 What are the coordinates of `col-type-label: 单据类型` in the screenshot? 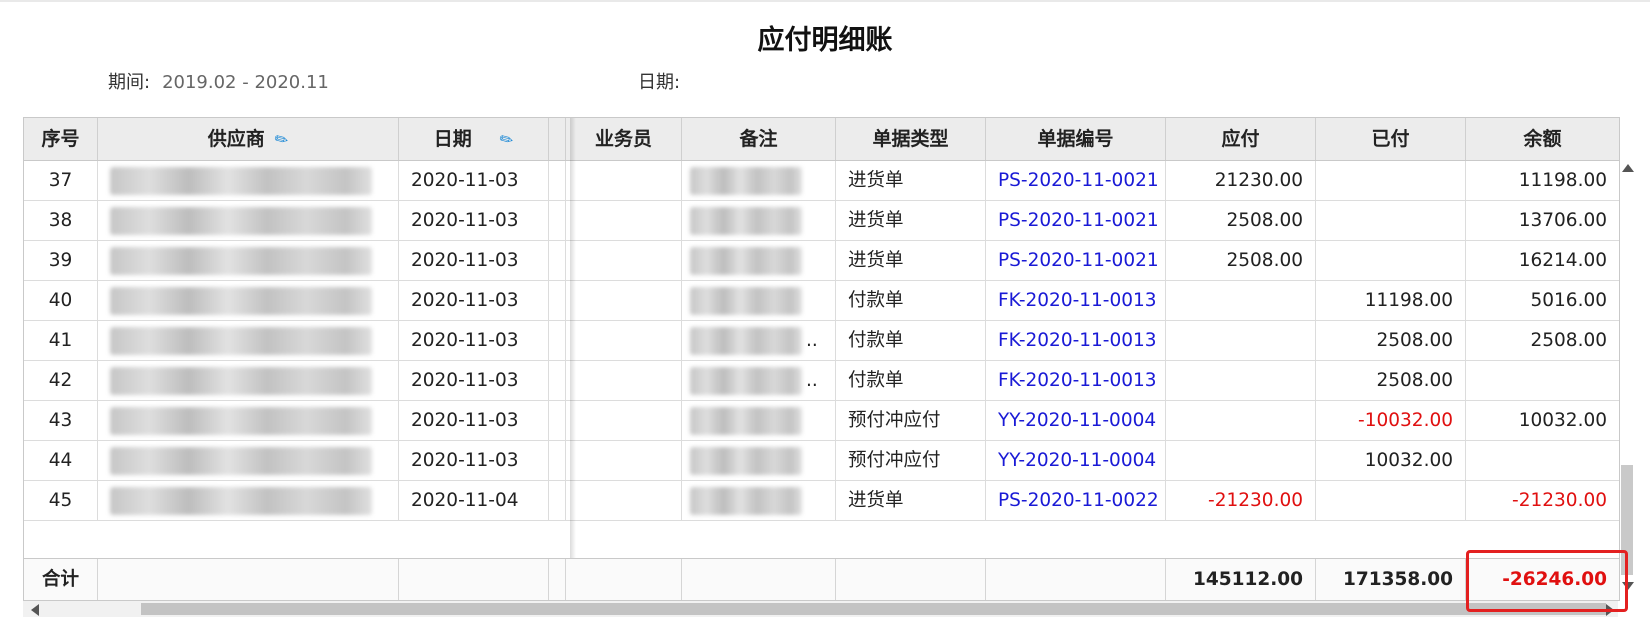 It's located at (910, 139).